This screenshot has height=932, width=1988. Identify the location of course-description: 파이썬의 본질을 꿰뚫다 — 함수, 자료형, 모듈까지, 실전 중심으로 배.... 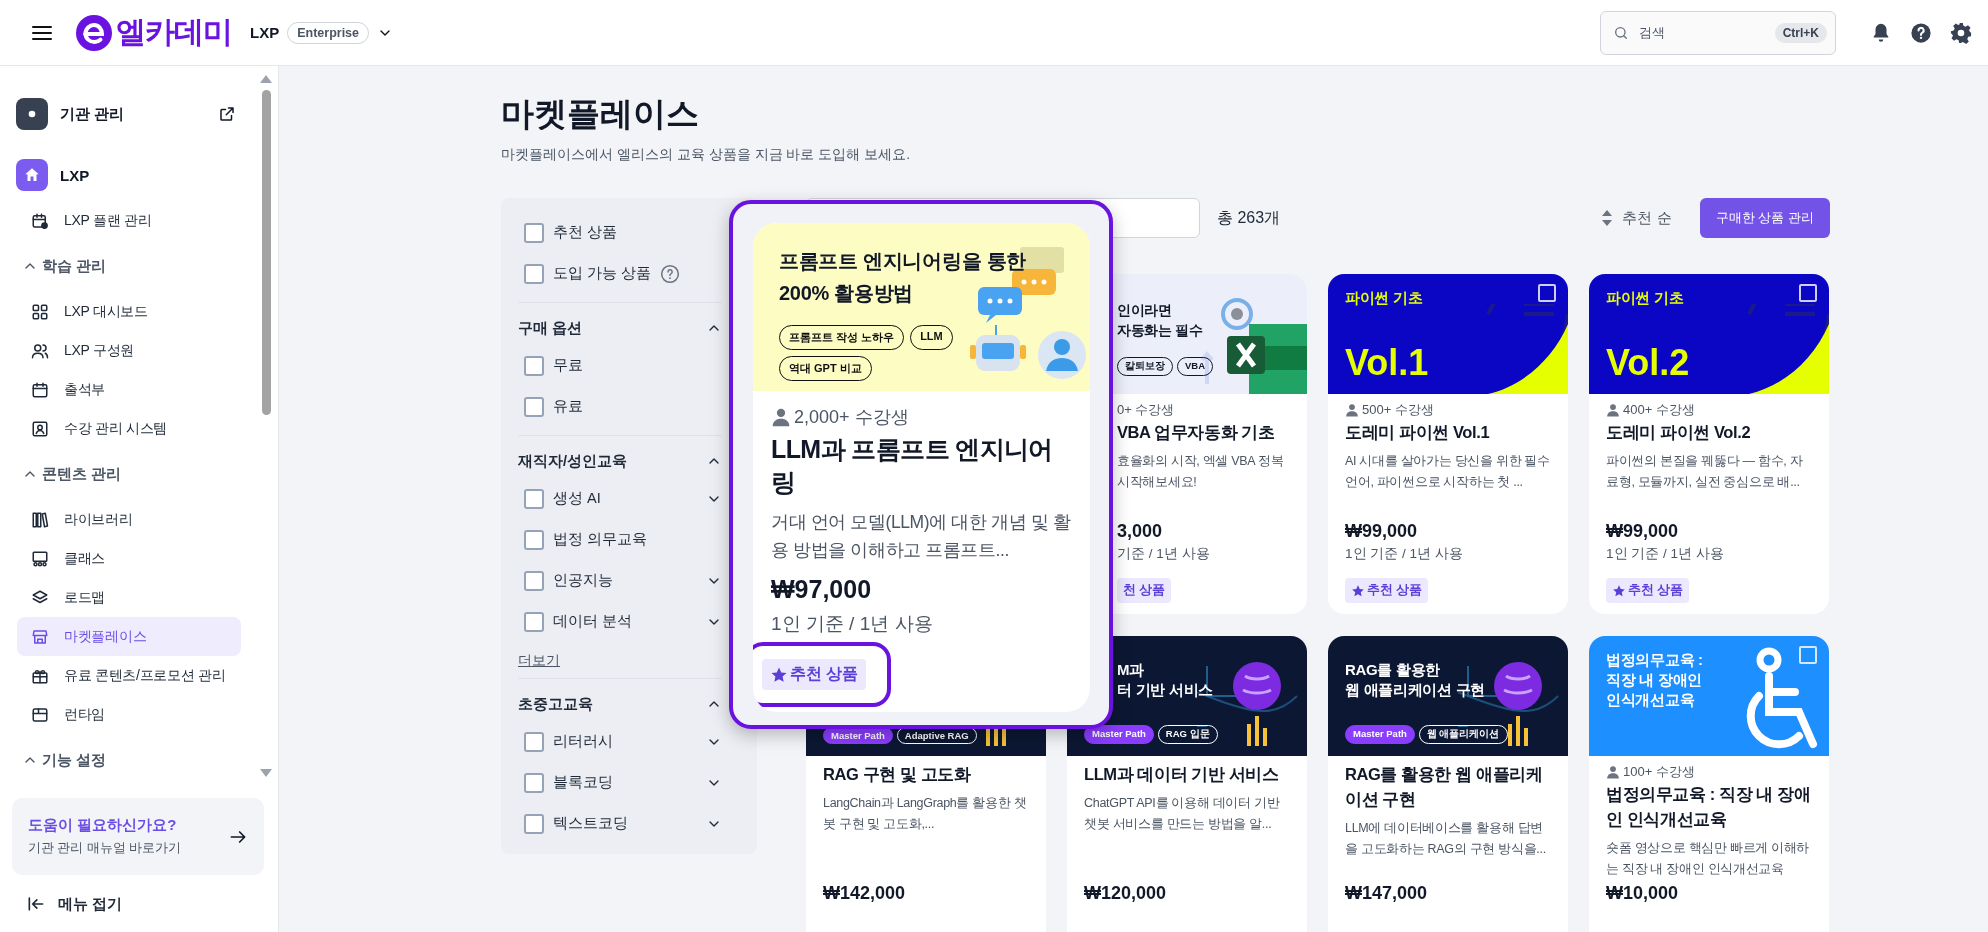
(1705, 472).